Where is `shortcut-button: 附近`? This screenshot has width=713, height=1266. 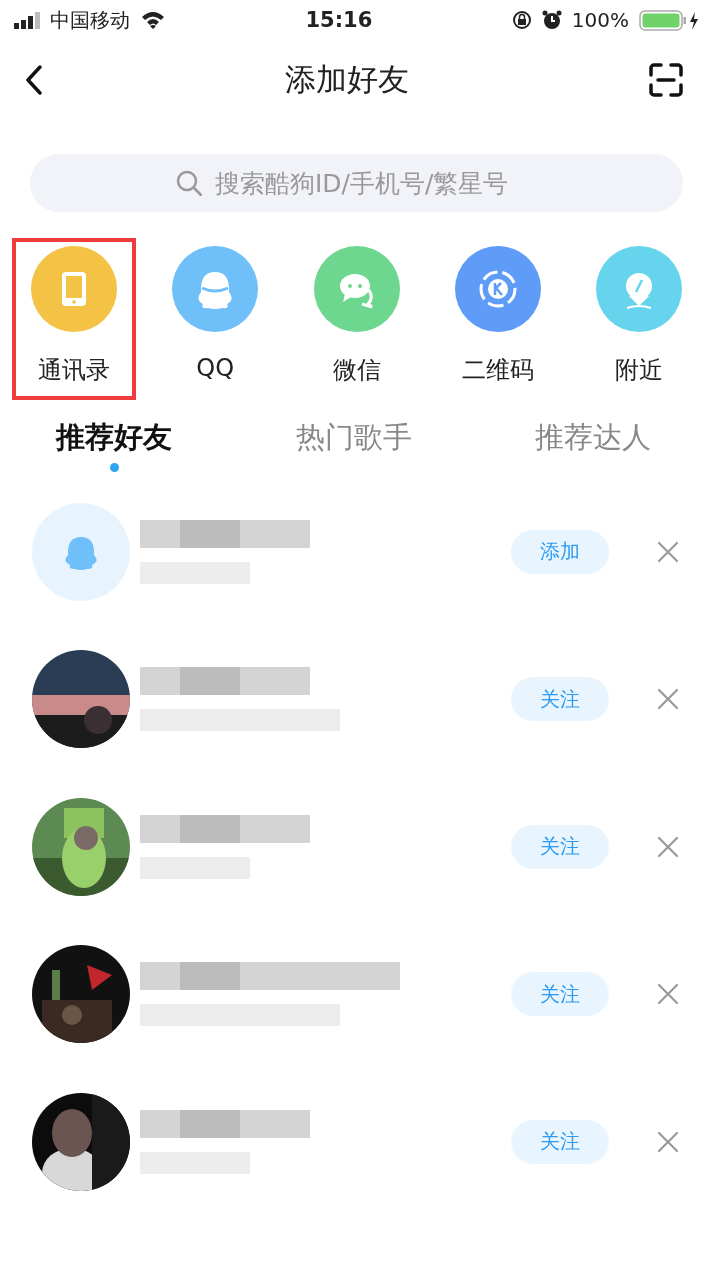 shortcut-button: 附近 is located at coordinates (639, 319).